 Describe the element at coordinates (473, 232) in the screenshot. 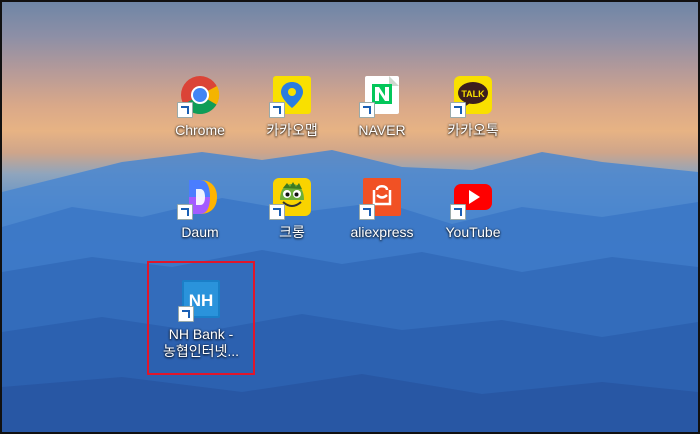

I see `icon-label: YouTube` at that location.